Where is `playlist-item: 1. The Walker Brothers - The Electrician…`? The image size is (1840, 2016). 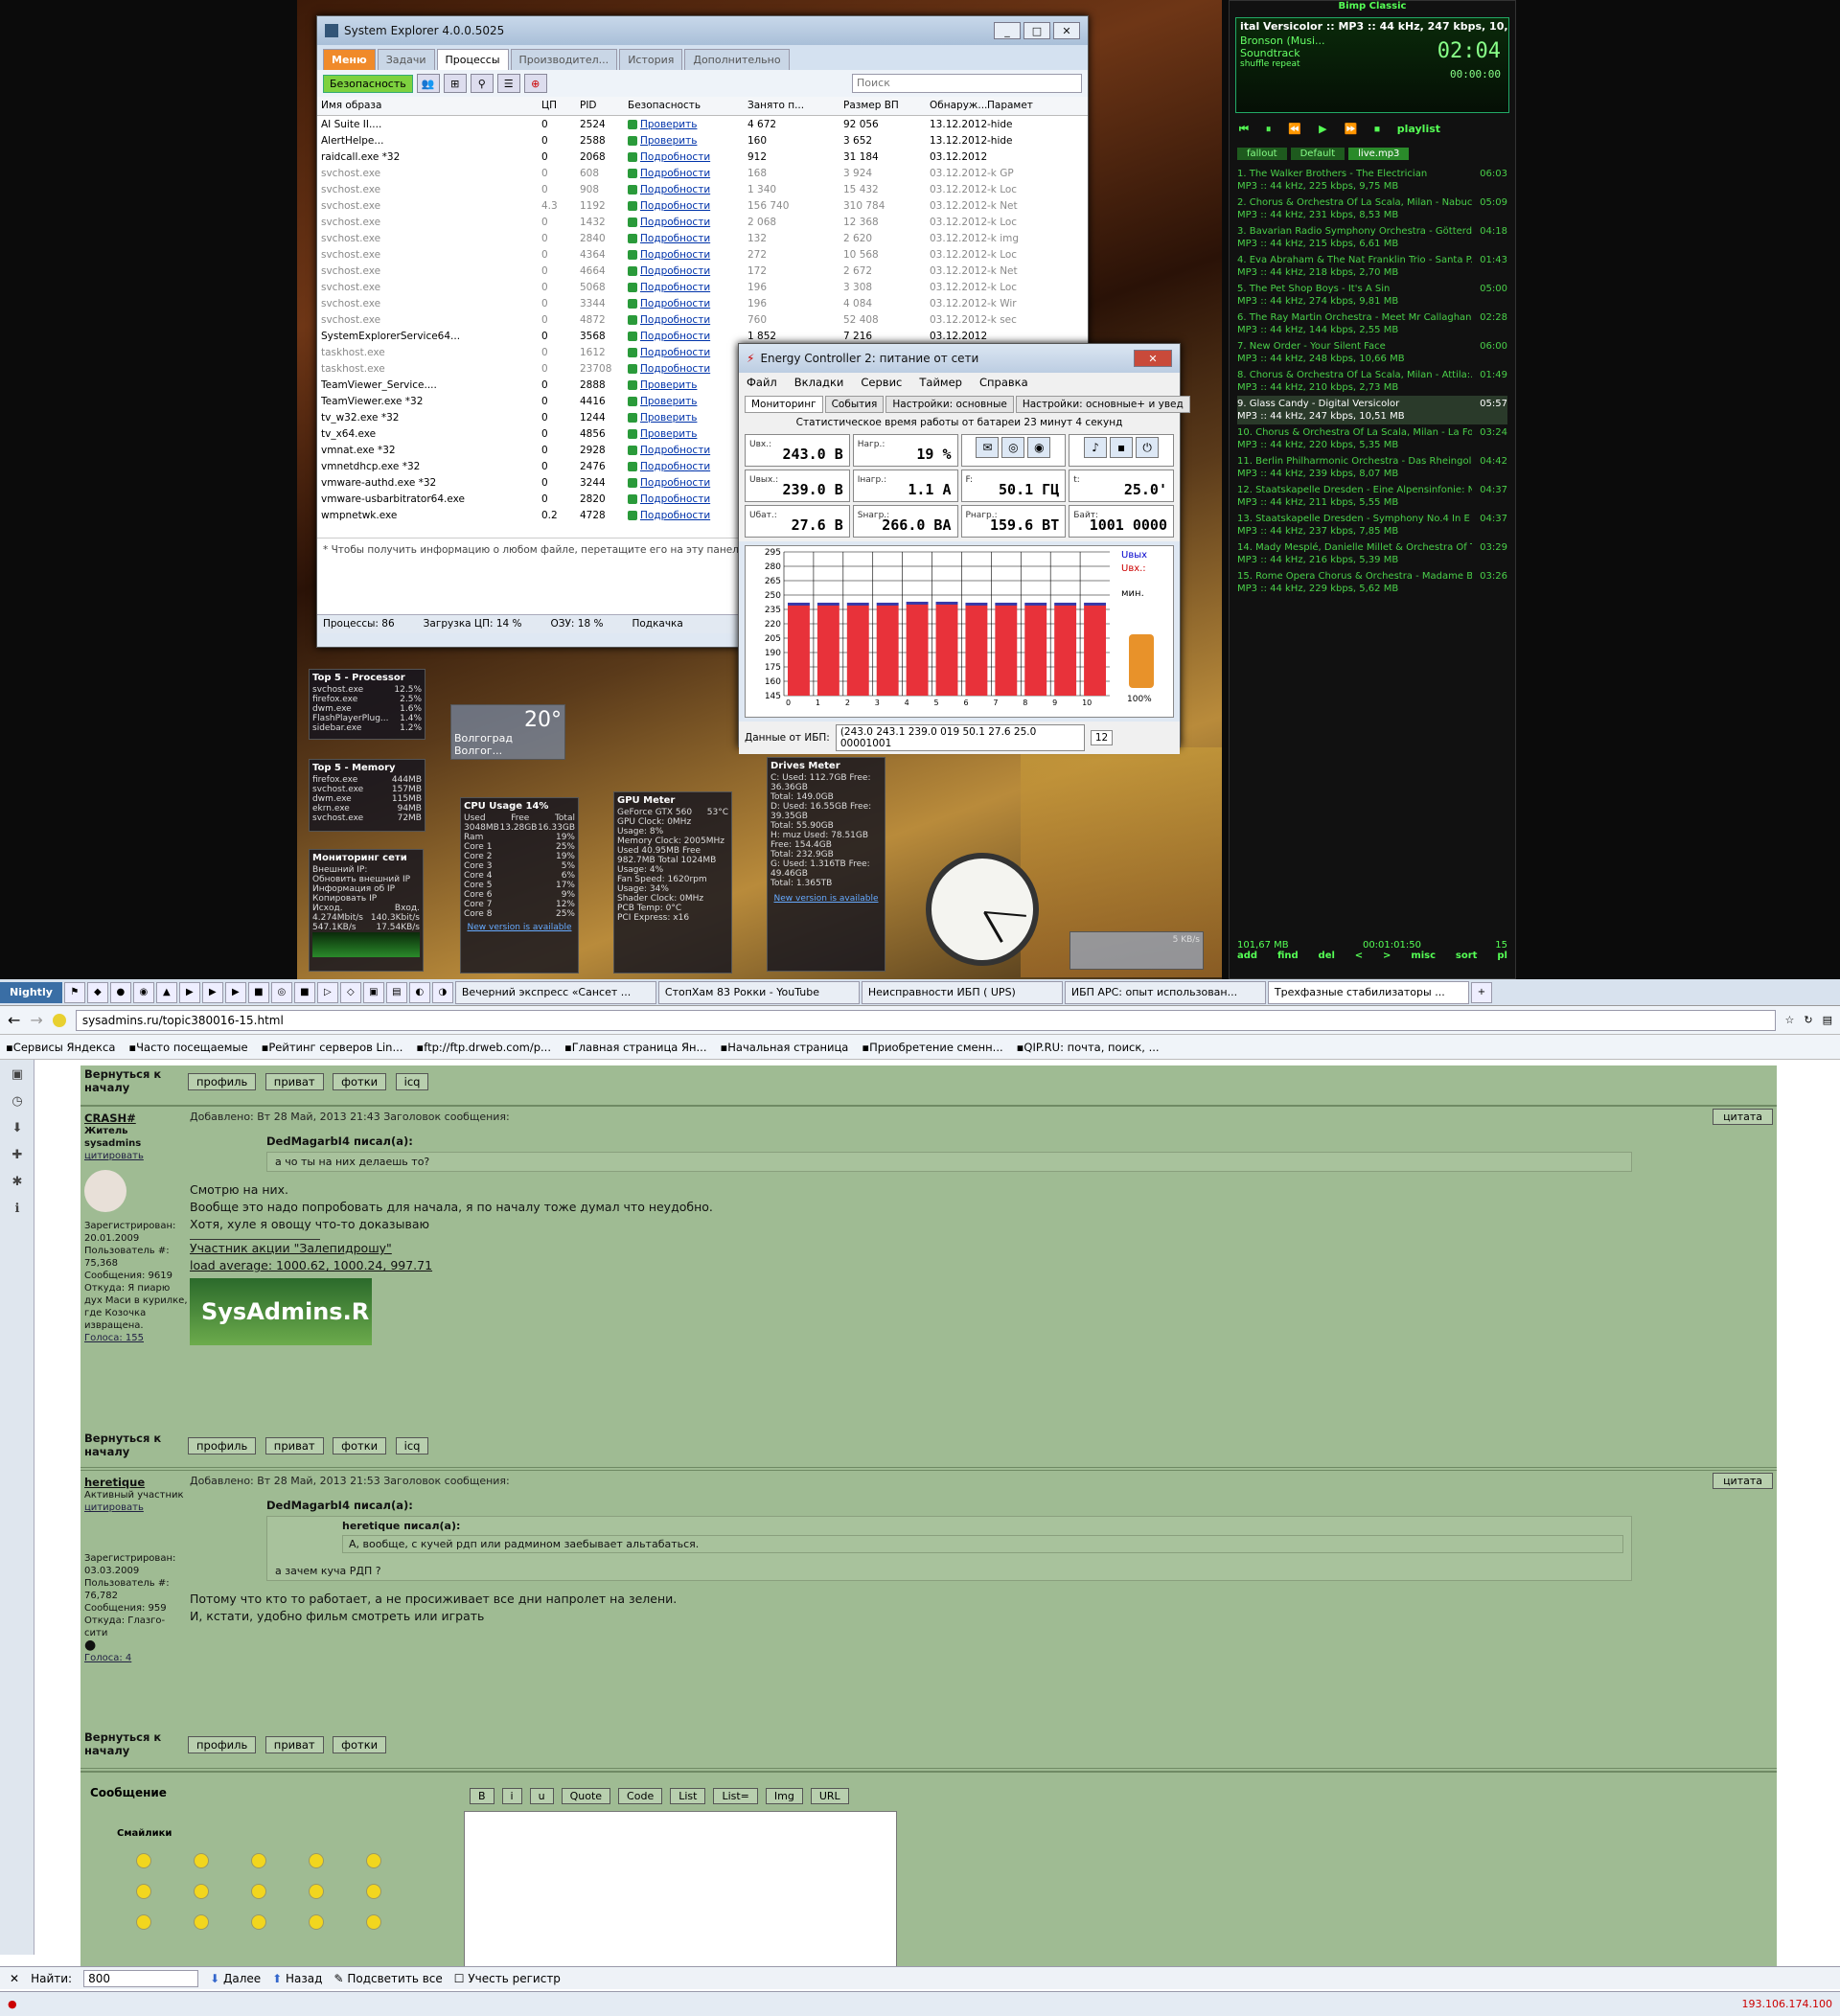 playlist-item: 1. The Walker Brothers - The Electrician… is located at coordinates (1372, 180).